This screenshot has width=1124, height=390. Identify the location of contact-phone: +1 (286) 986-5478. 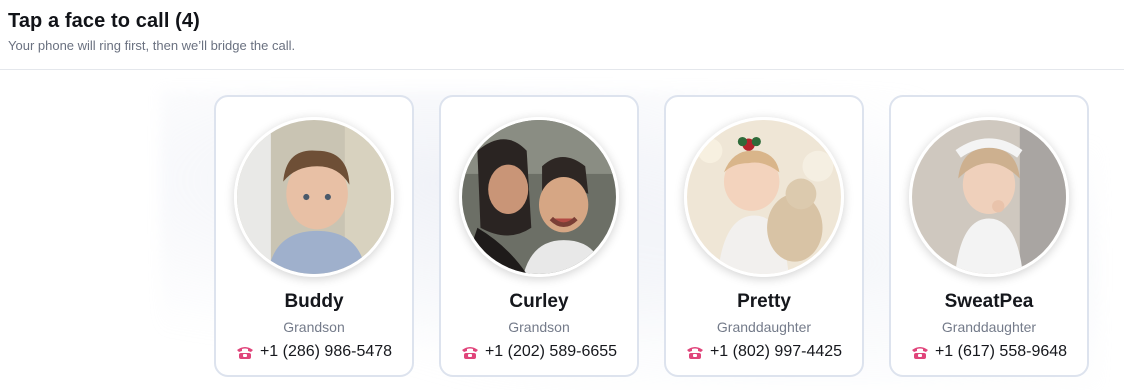
(326, 351).